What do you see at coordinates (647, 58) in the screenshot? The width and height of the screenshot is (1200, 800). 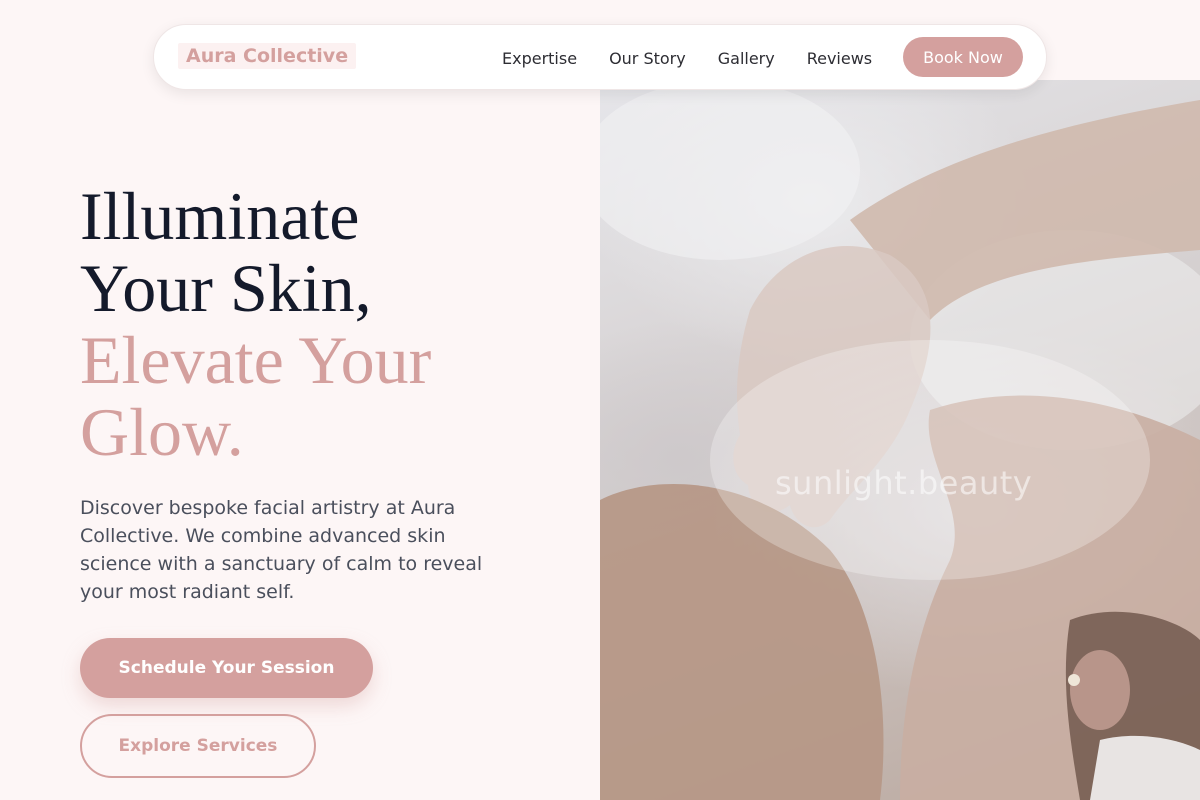 I see `nav-link-our-story: Our Story` at bounding box center [647, 58].